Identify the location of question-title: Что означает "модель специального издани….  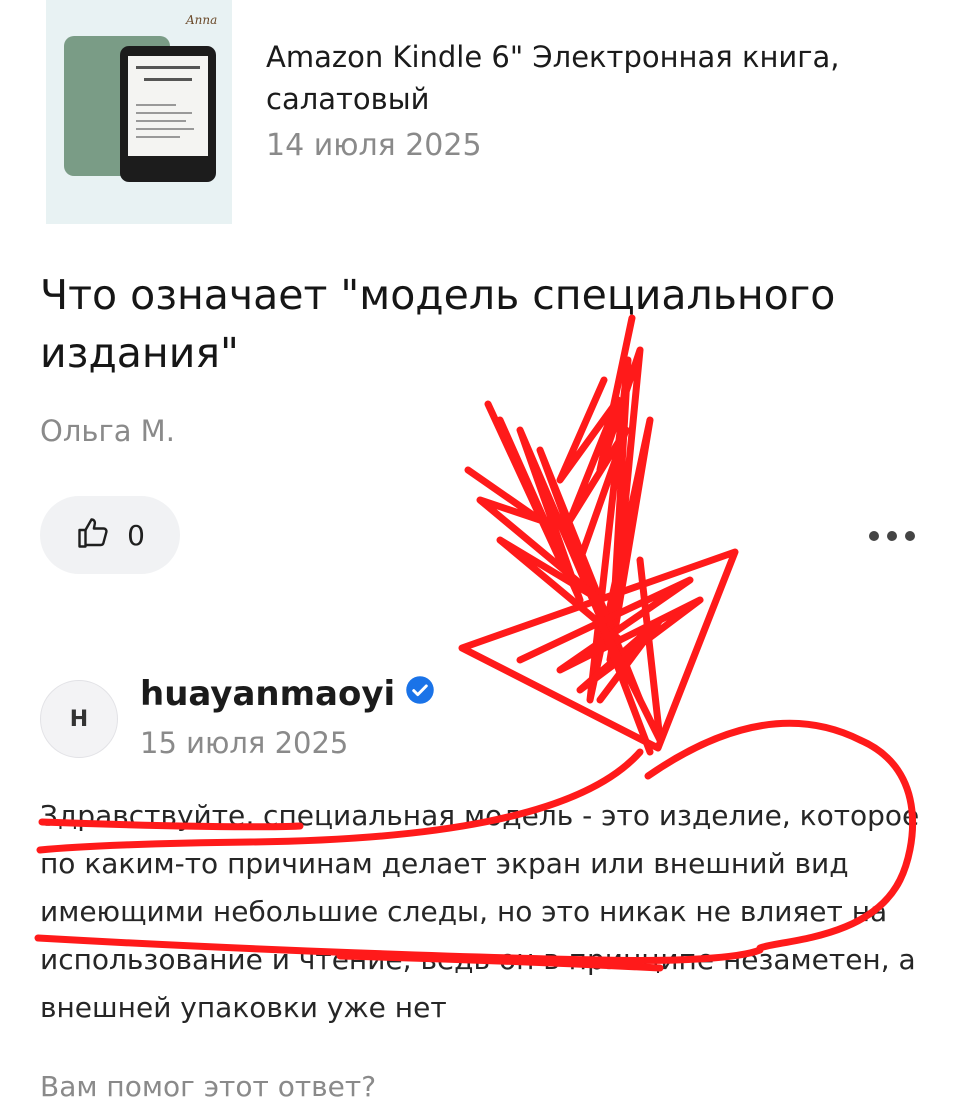
(438, 324).